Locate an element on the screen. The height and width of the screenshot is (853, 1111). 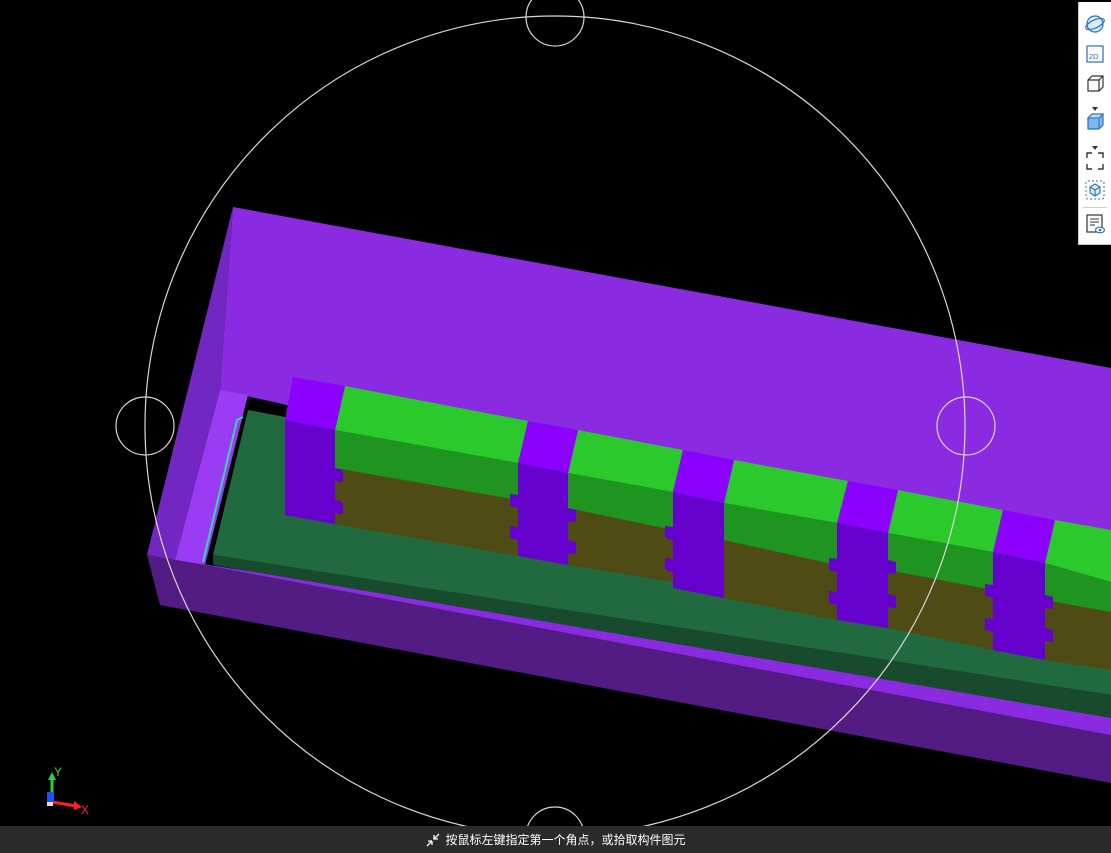
3d-cube-icon is located at coordinates (1095, 190).